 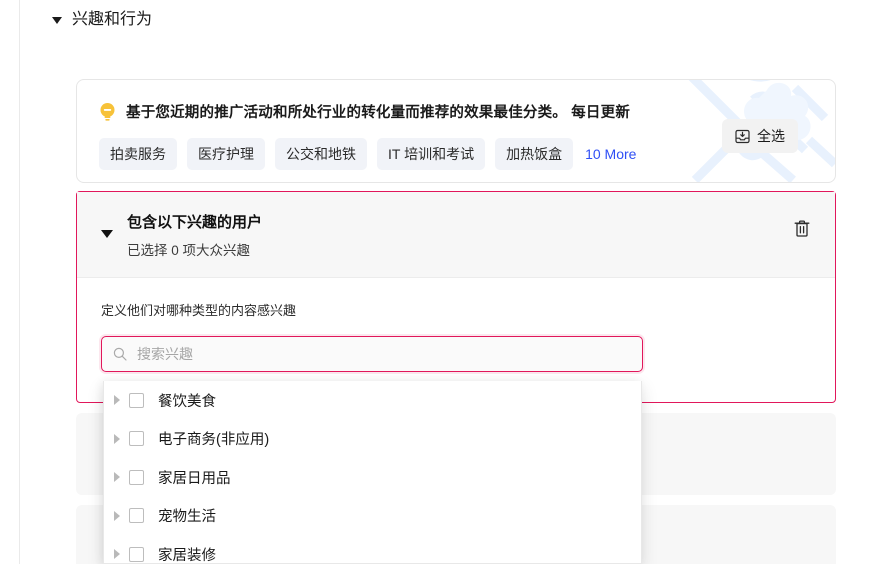 I want to click on delete-criteria-button, so click(x=802, y=228).